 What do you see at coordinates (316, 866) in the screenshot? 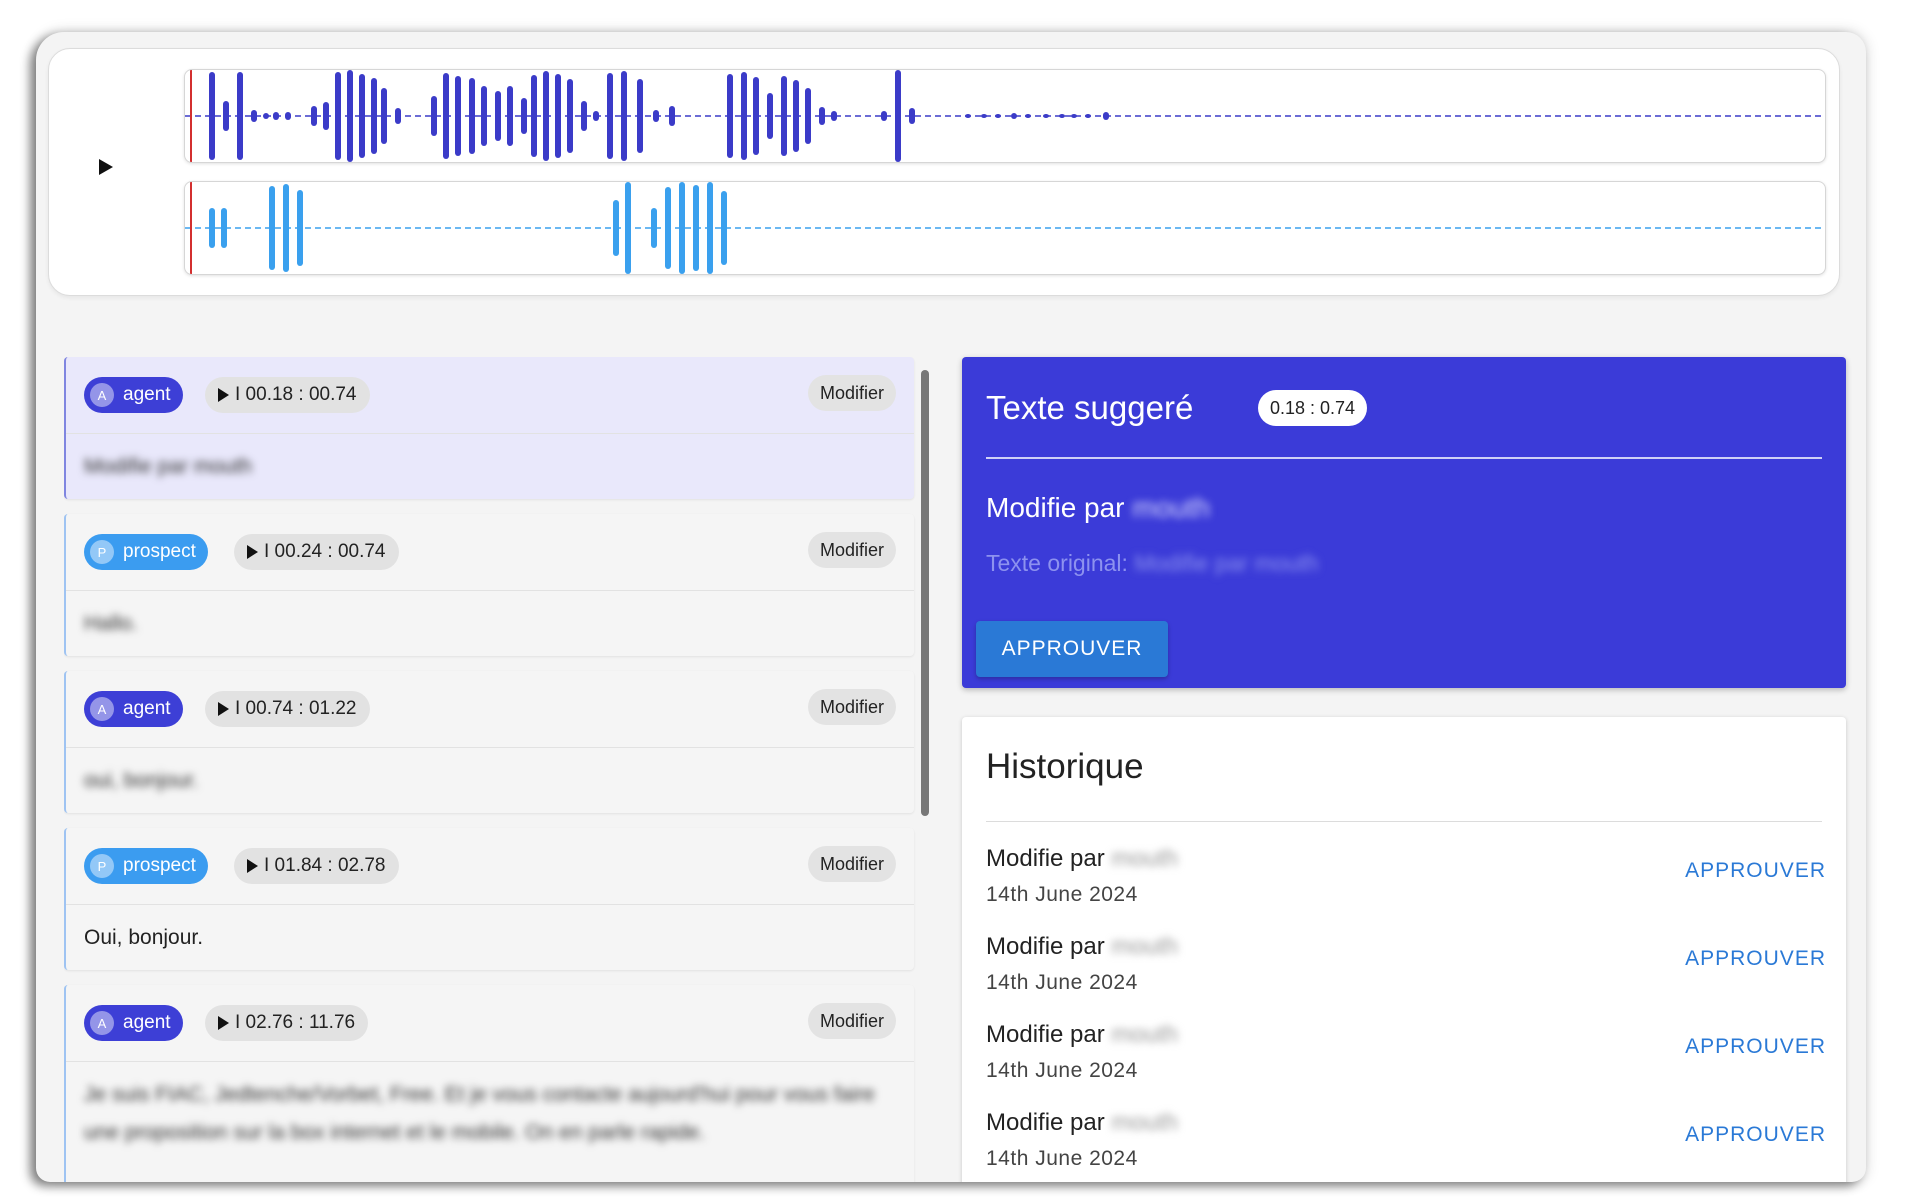
I see `segment-time-chip: I 01.84 : 02.78` at bounding box center [316, 866].